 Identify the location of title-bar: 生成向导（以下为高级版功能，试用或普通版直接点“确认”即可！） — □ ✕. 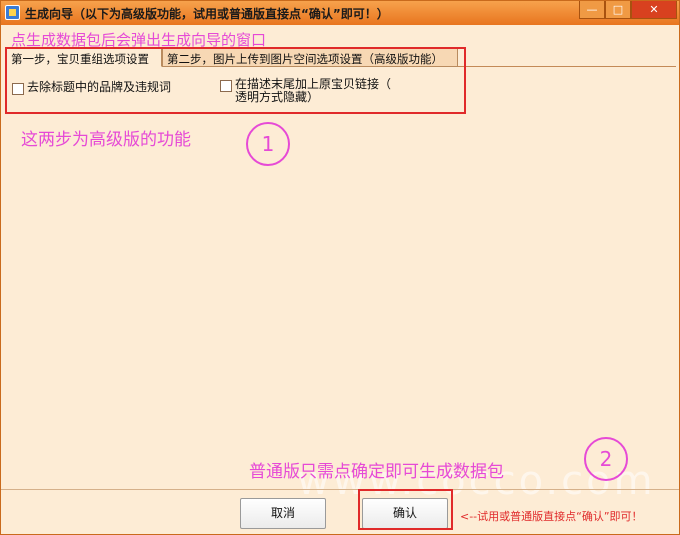
(340, 13).